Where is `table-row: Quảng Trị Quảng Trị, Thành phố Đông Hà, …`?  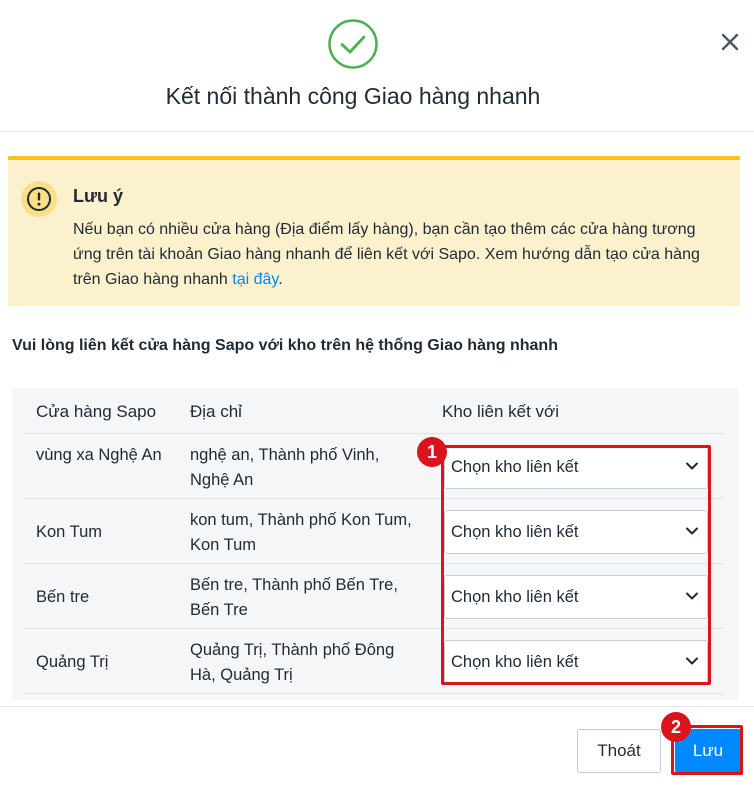 table-row: Quảng Trị Quảng Trị, Thành phố Đông Hà, … is located at coordinates (373, 660).